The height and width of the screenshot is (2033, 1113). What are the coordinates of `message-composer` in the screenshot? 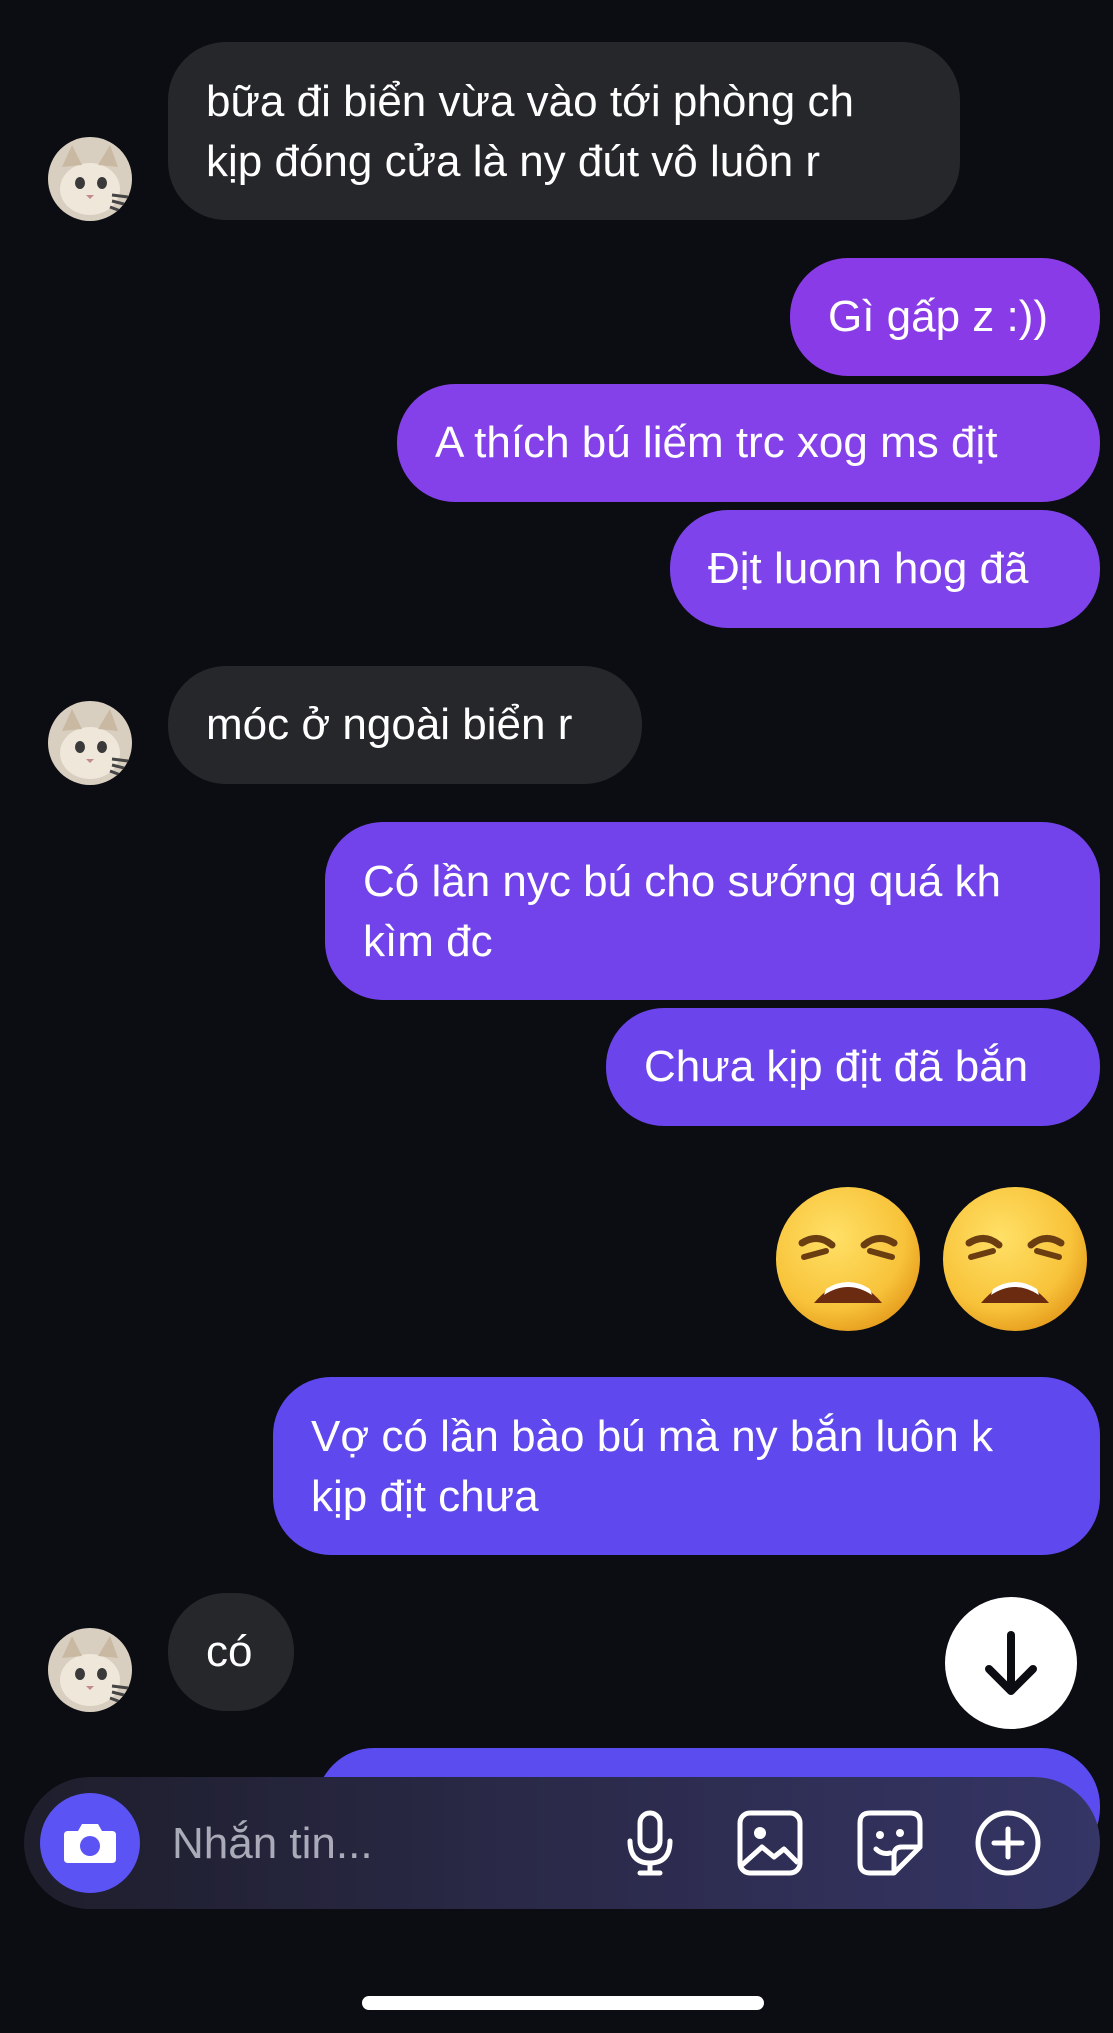 It's located at (562, 1843).